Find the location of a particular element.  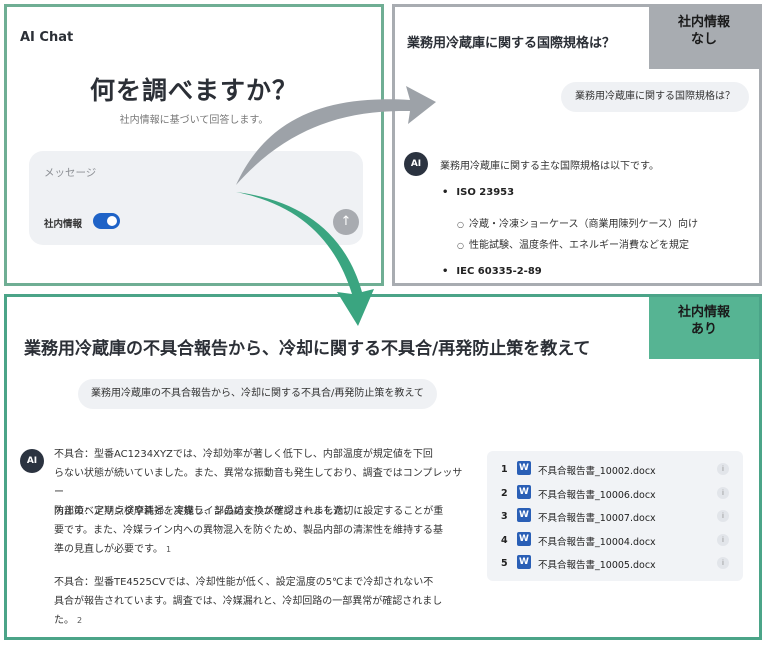

send-button: ↑ is located at coordinates (346, 222).